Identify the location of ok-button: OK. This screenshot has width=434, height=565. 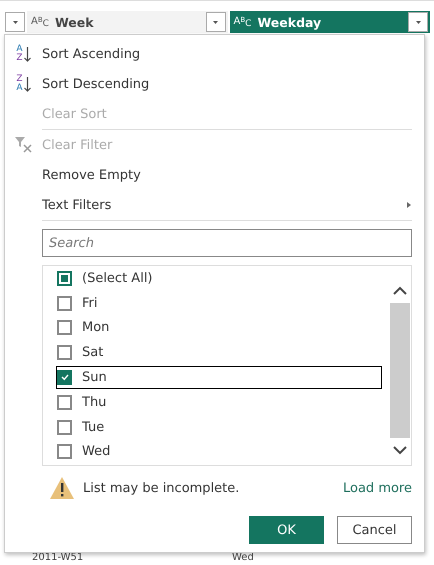
(286, 530).